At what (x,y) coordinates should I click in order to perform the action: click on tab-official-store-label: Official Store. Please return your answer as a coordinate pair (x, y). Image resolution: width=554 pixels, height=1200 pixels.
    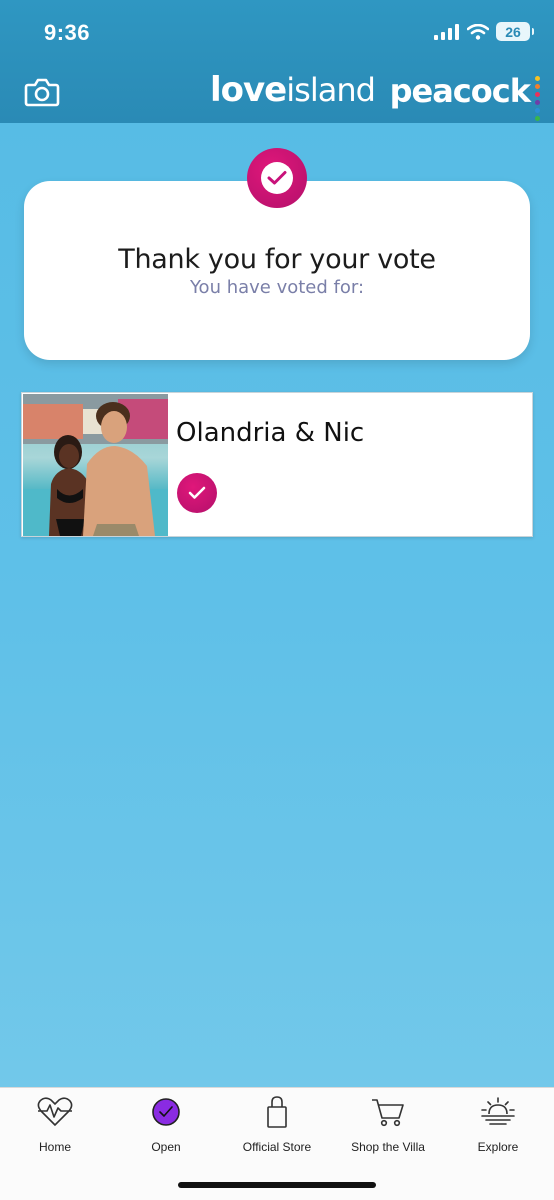
    Looking at the image, I should click on (277, 1147).